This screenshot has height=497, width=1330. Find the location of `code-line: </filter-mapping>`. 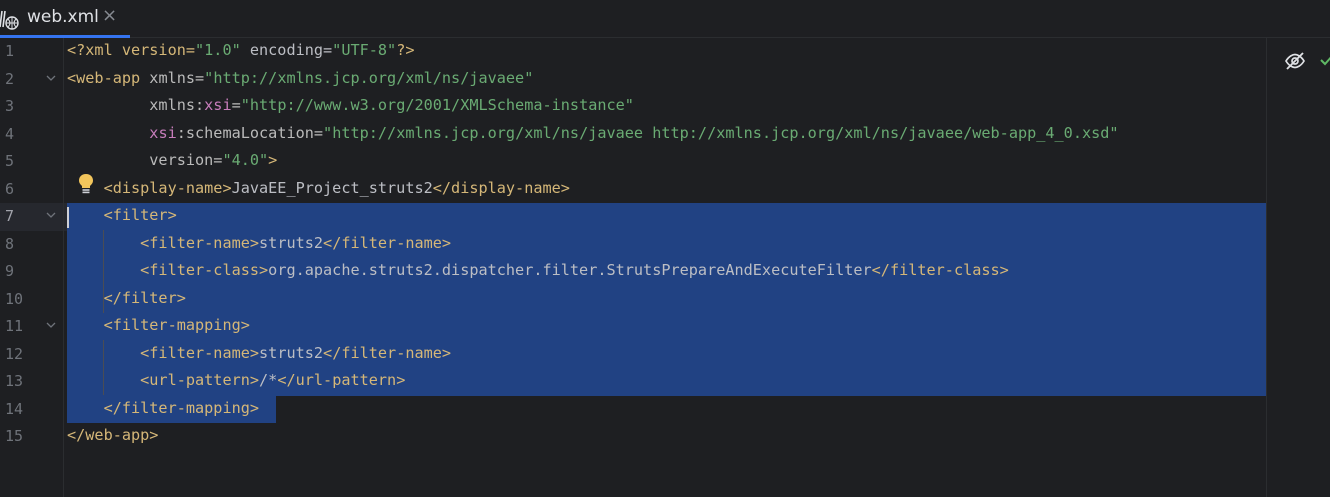

code-line: </filter-mapping> is located at coordinates (163, 407).